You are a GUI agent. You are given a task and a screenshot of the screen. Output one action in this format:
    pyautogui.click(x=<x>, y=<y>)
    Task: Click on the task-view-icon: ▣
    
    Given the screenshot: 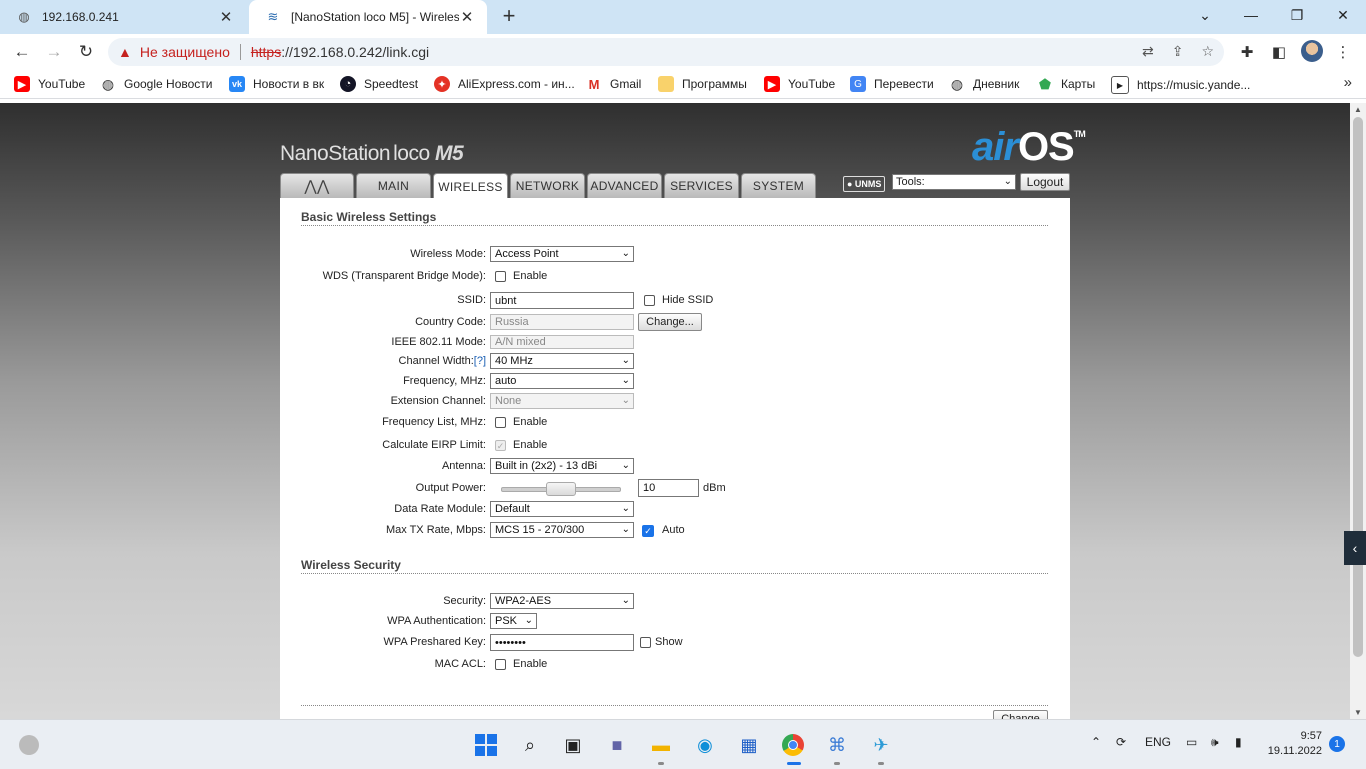 What is the action you would take?
    pyautogui.click(x=573, y=745)
    